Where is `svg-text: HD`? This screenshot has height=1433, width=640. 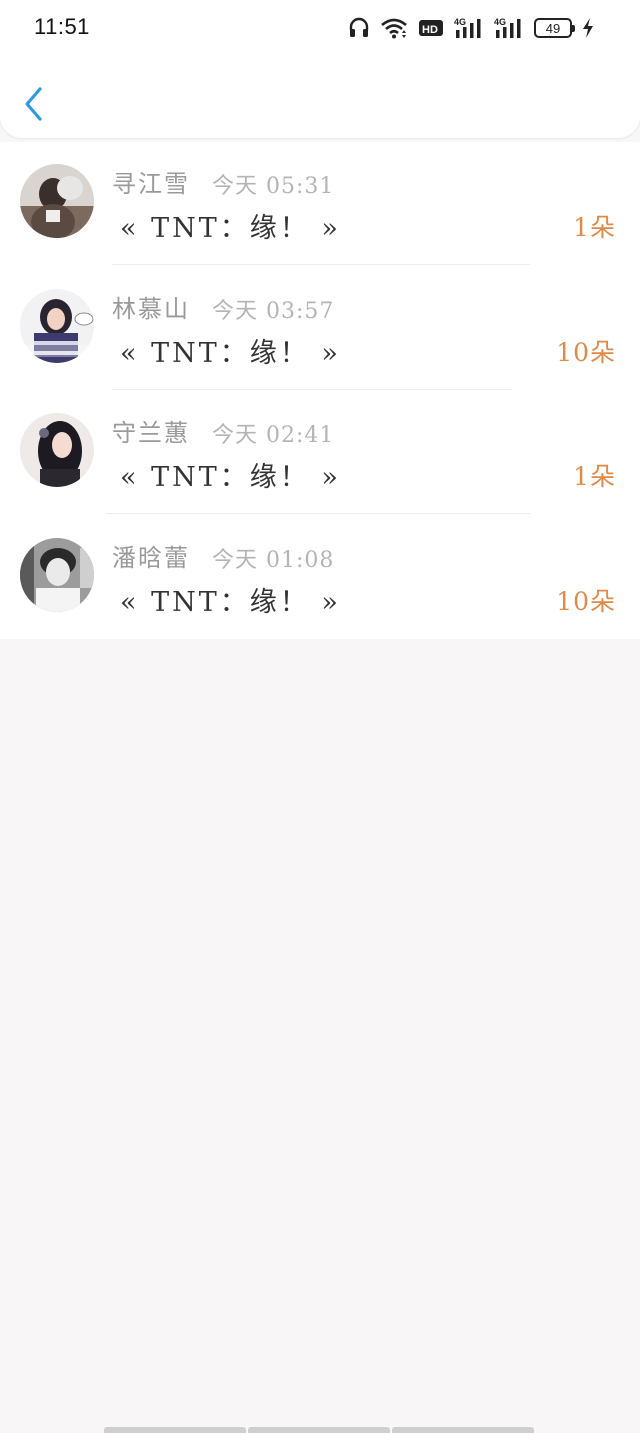
svg-text: HD is located at coordinates (430, 30).